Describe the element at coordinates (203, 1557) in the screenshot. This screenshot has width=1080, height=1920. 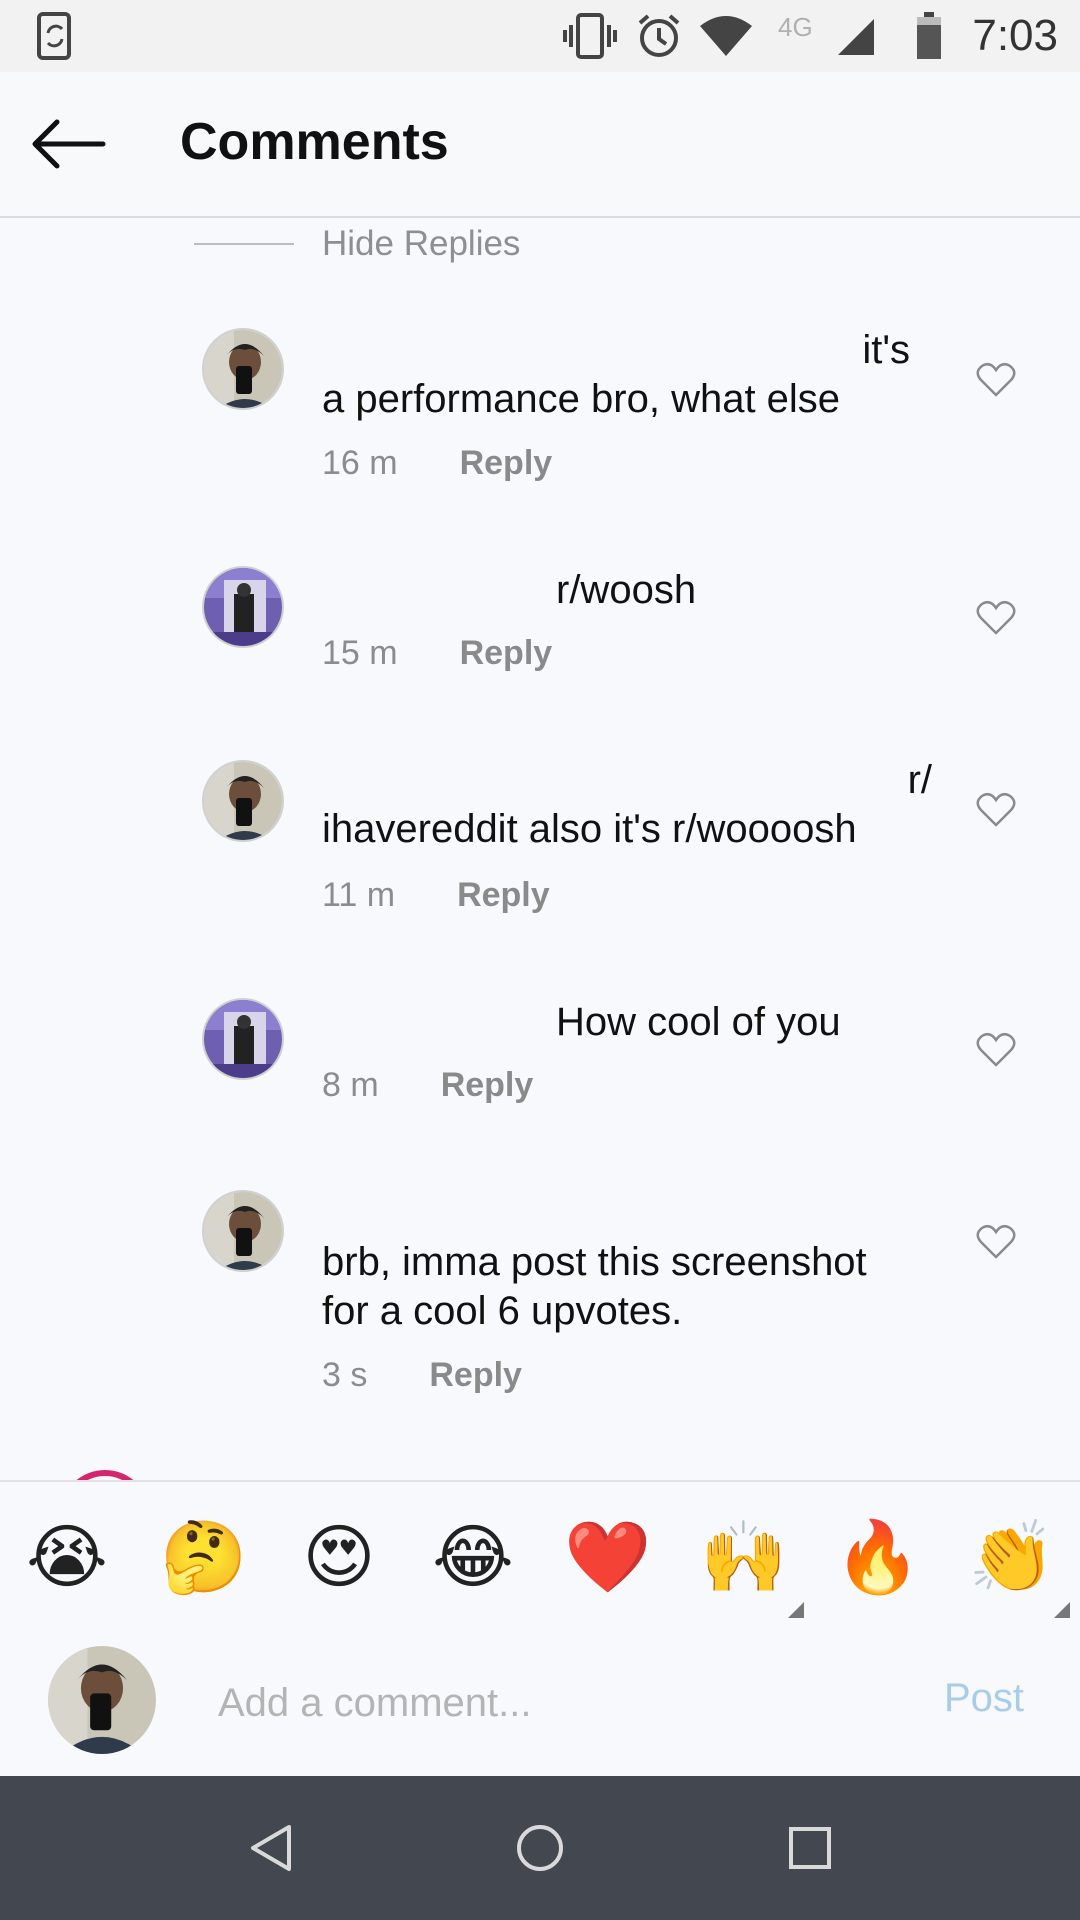
I see `emoji-thinking: 🤔` at that location.